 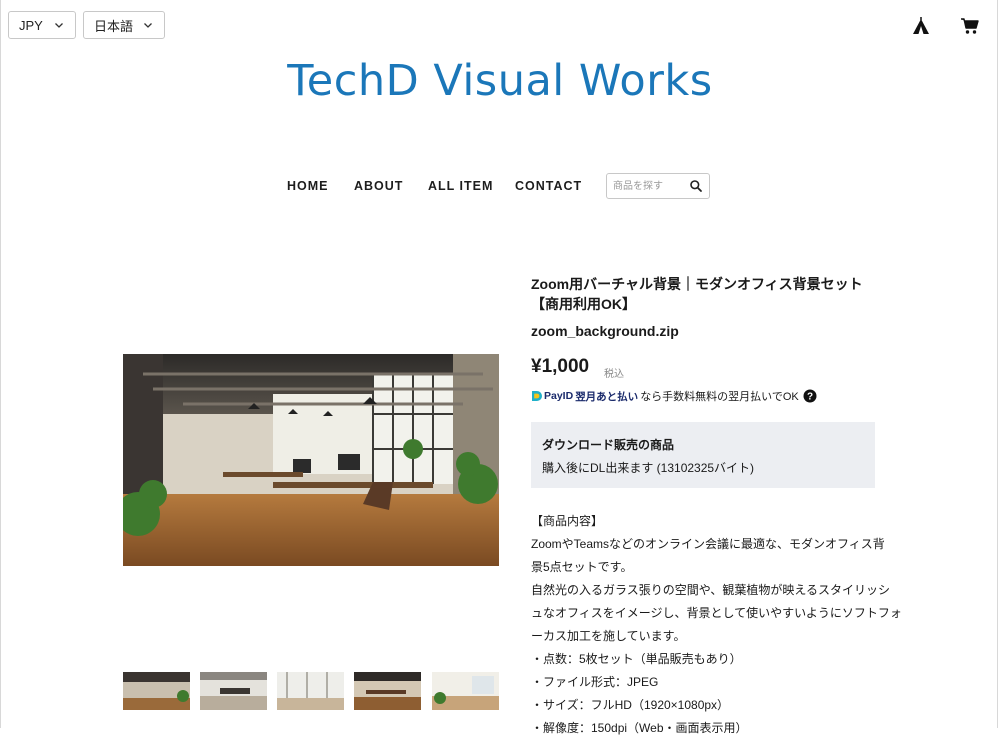 What do you see at coordinates (308, 186) in the screenshot?
I see `nav-home: HOME` at bounding box center [308, 186].